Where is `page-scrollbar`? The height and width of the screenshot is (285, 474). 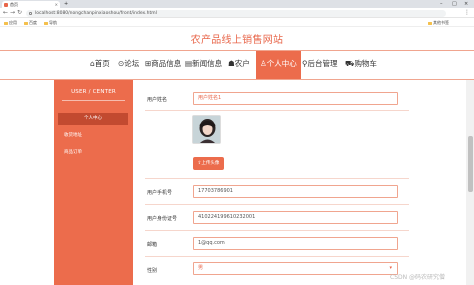
page-scrollbar is located at coordinates (470, 182).